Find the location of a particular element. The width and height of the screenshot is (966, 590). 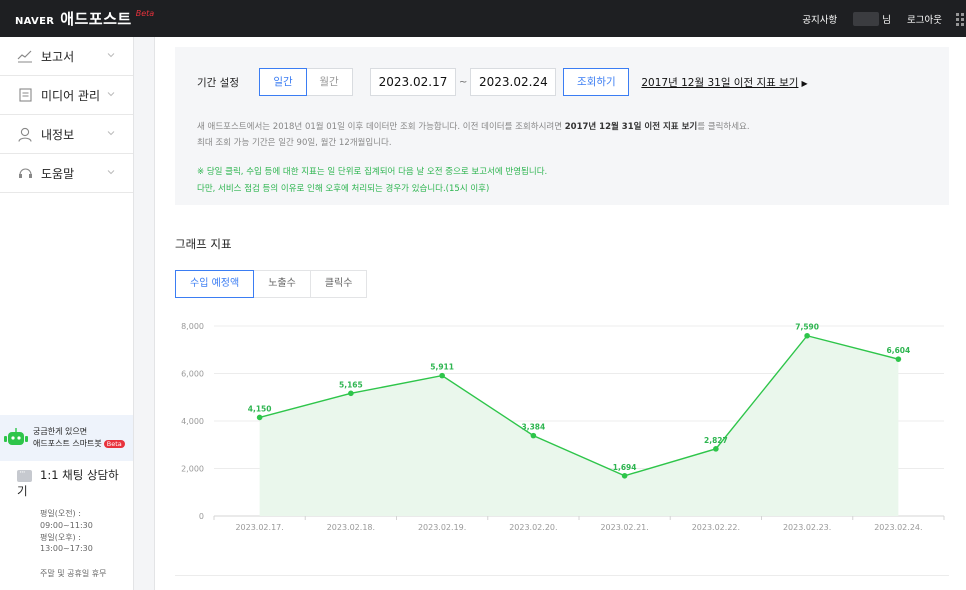

period-label: 기간 설정 is located at coordinates (218, 82).